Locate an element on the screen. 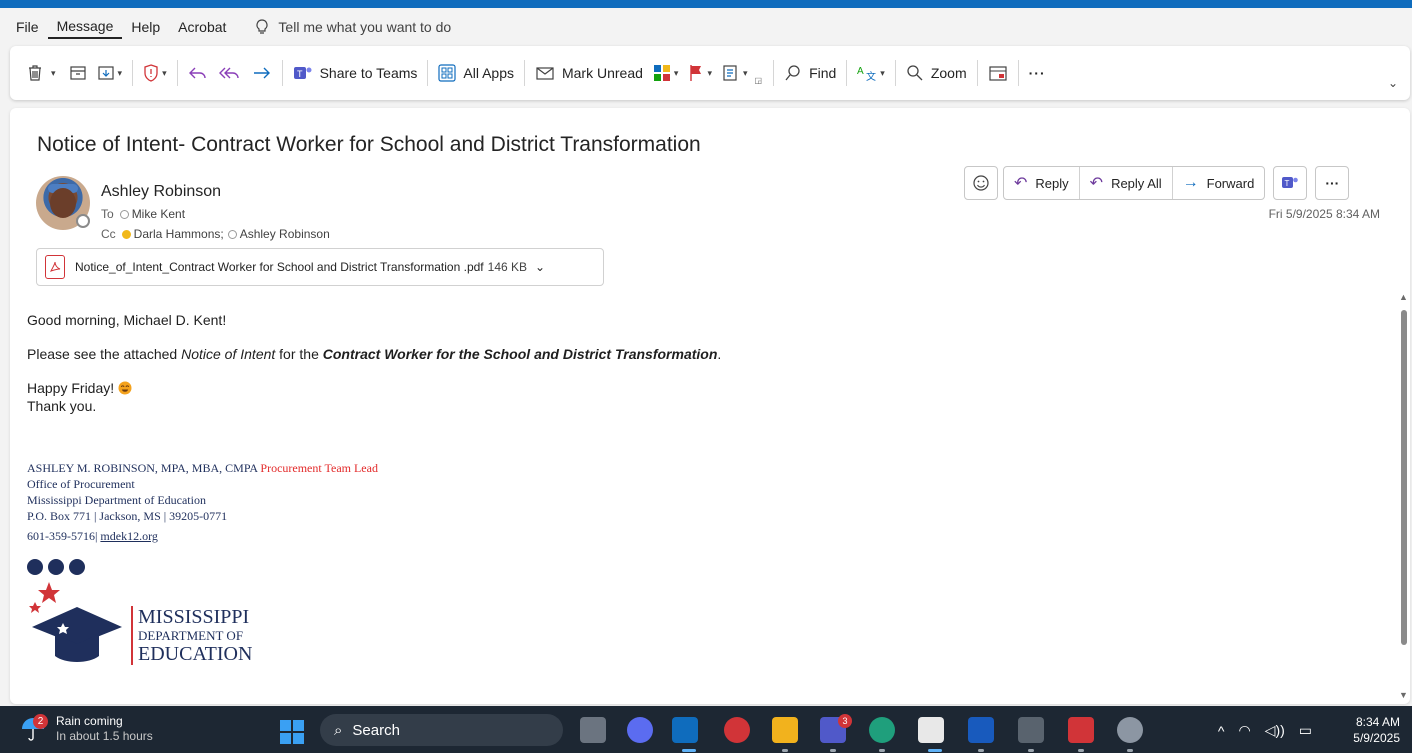 The width and height of the screenshot is (1412, 753). calendar-view-button is located at coordinates (998, 73).